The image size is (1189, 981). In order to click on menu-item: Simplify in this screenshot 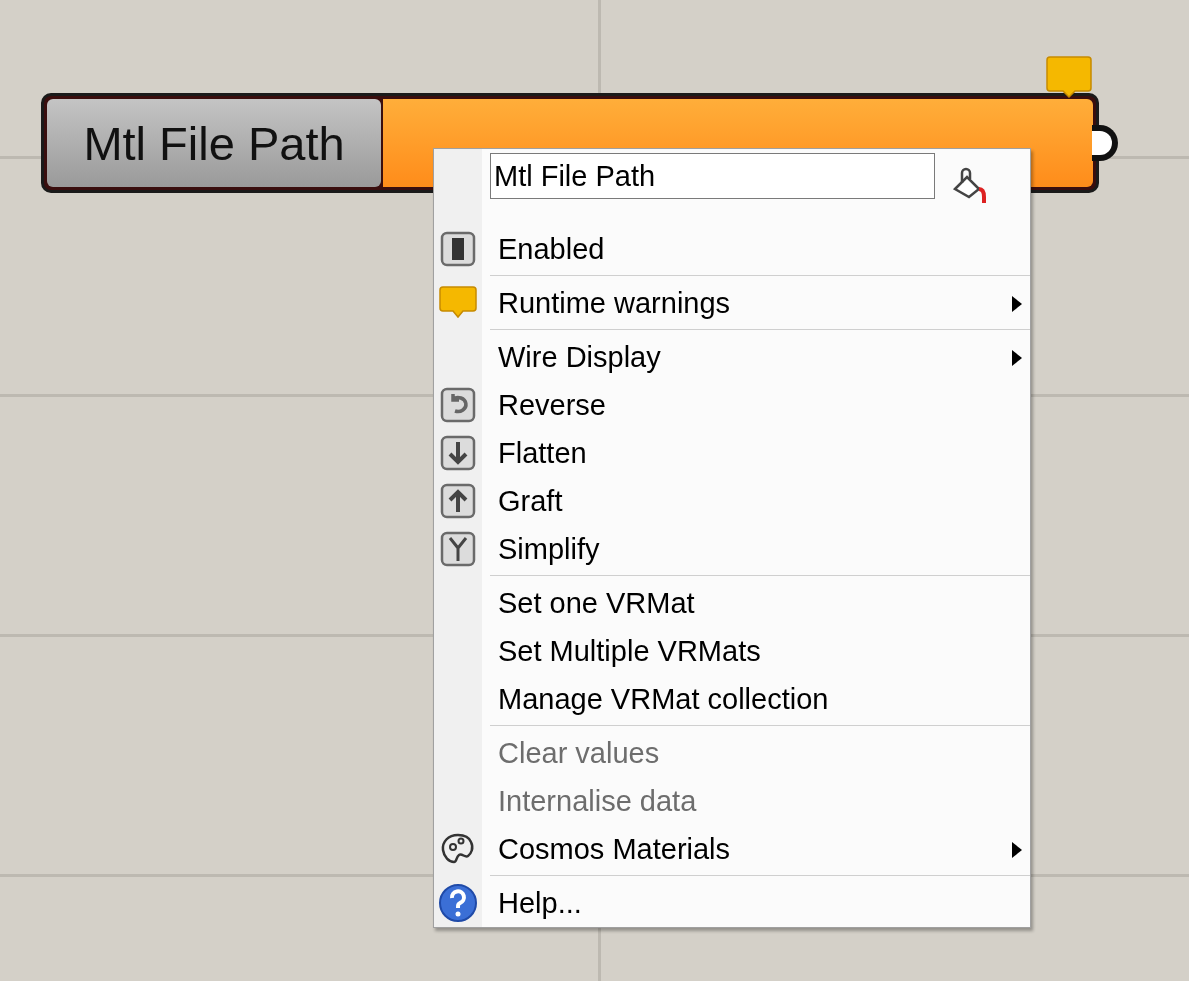, I will do `click(732, 549)`.